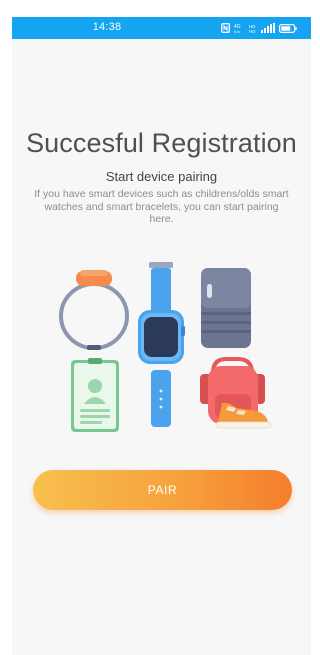 This screenshot has width=320, height=655. I want to click on hd-volte-icon: HD HD, so click(252, 28).